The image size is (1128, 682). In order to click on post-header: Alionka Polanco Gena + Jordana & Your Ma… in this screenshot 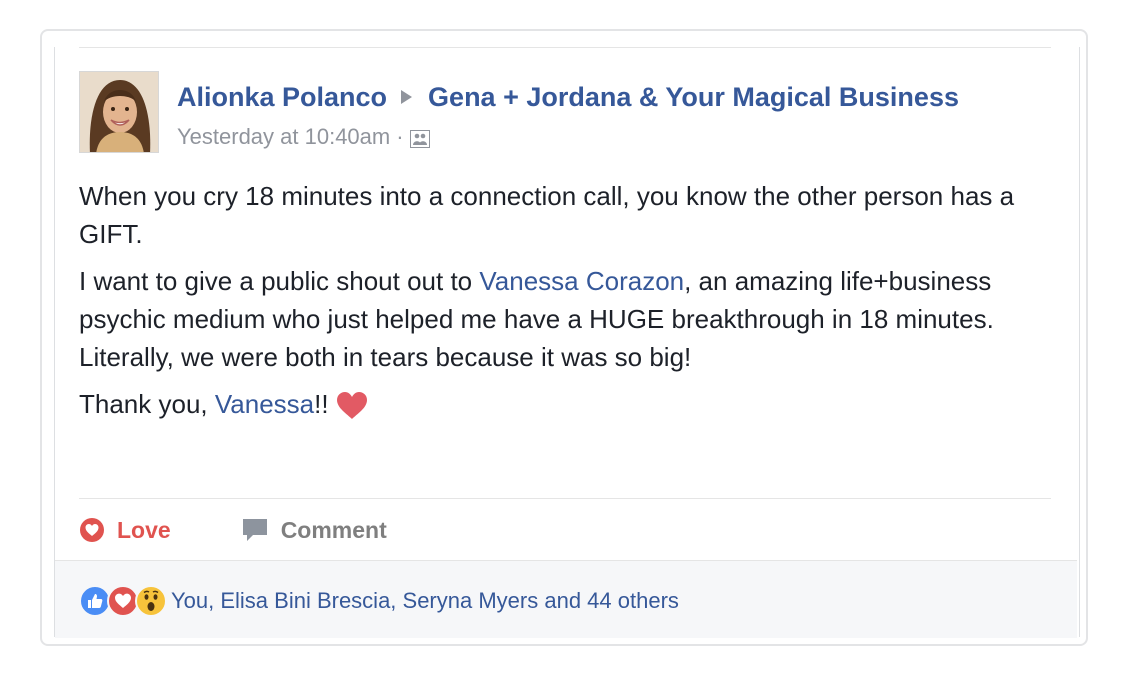, I will do `click(568, 97)`.